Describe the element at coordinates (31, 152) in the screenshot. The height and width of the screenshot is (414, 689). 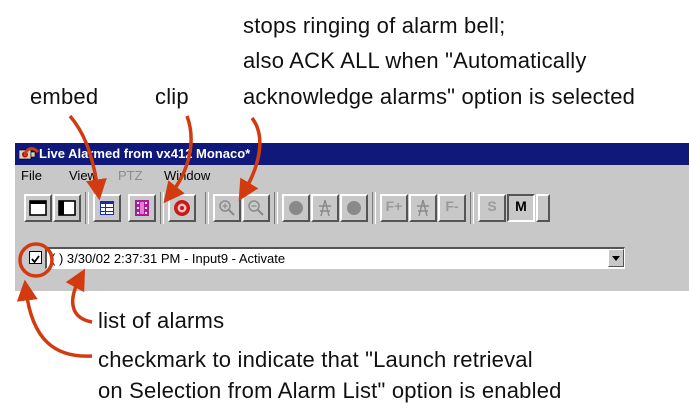
I see `title-icon-arrow` at that location.